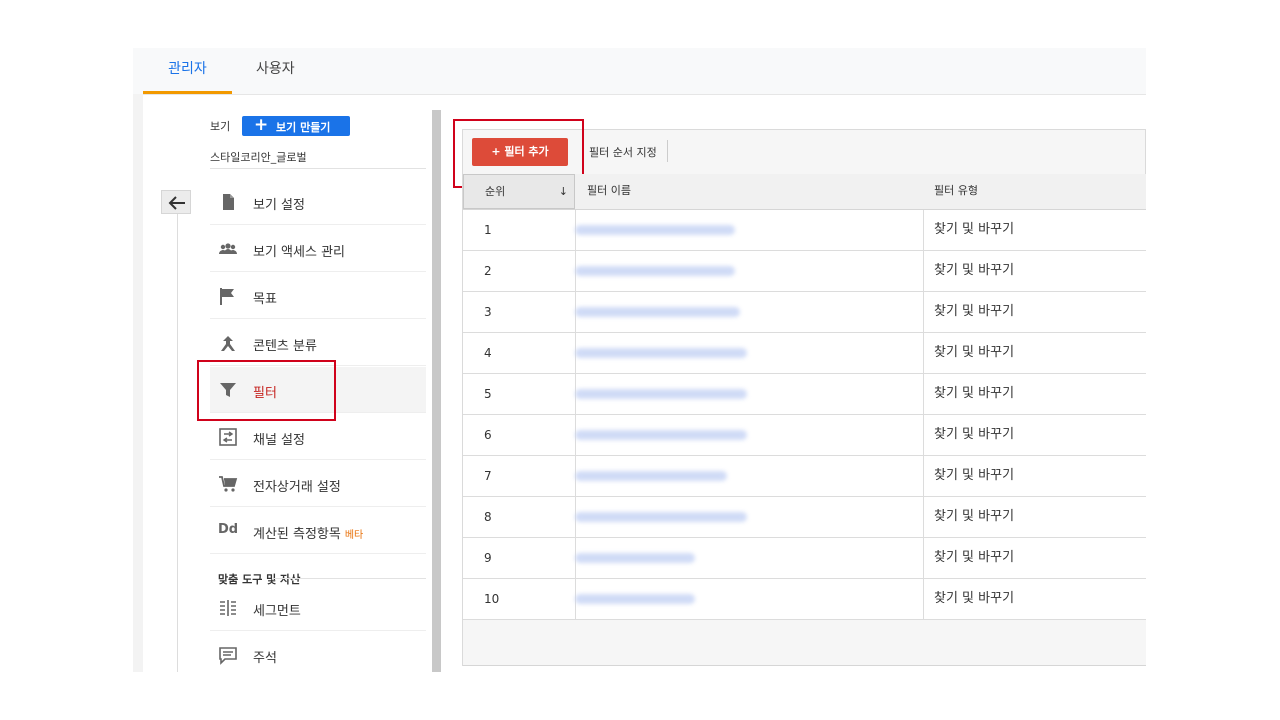 Image resolution: width=1280 pixels, height=720 pixels. I want to click on rank-cell: 3, so click(488, 312).